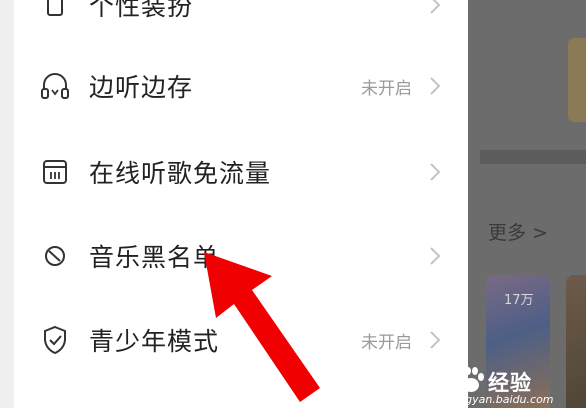 This screenshot has width=586, height=408. What do you see at coordinates (518, 233) in the screenshot?
I see `background-more-link: 更多 >` at bounding box center [518, 233].